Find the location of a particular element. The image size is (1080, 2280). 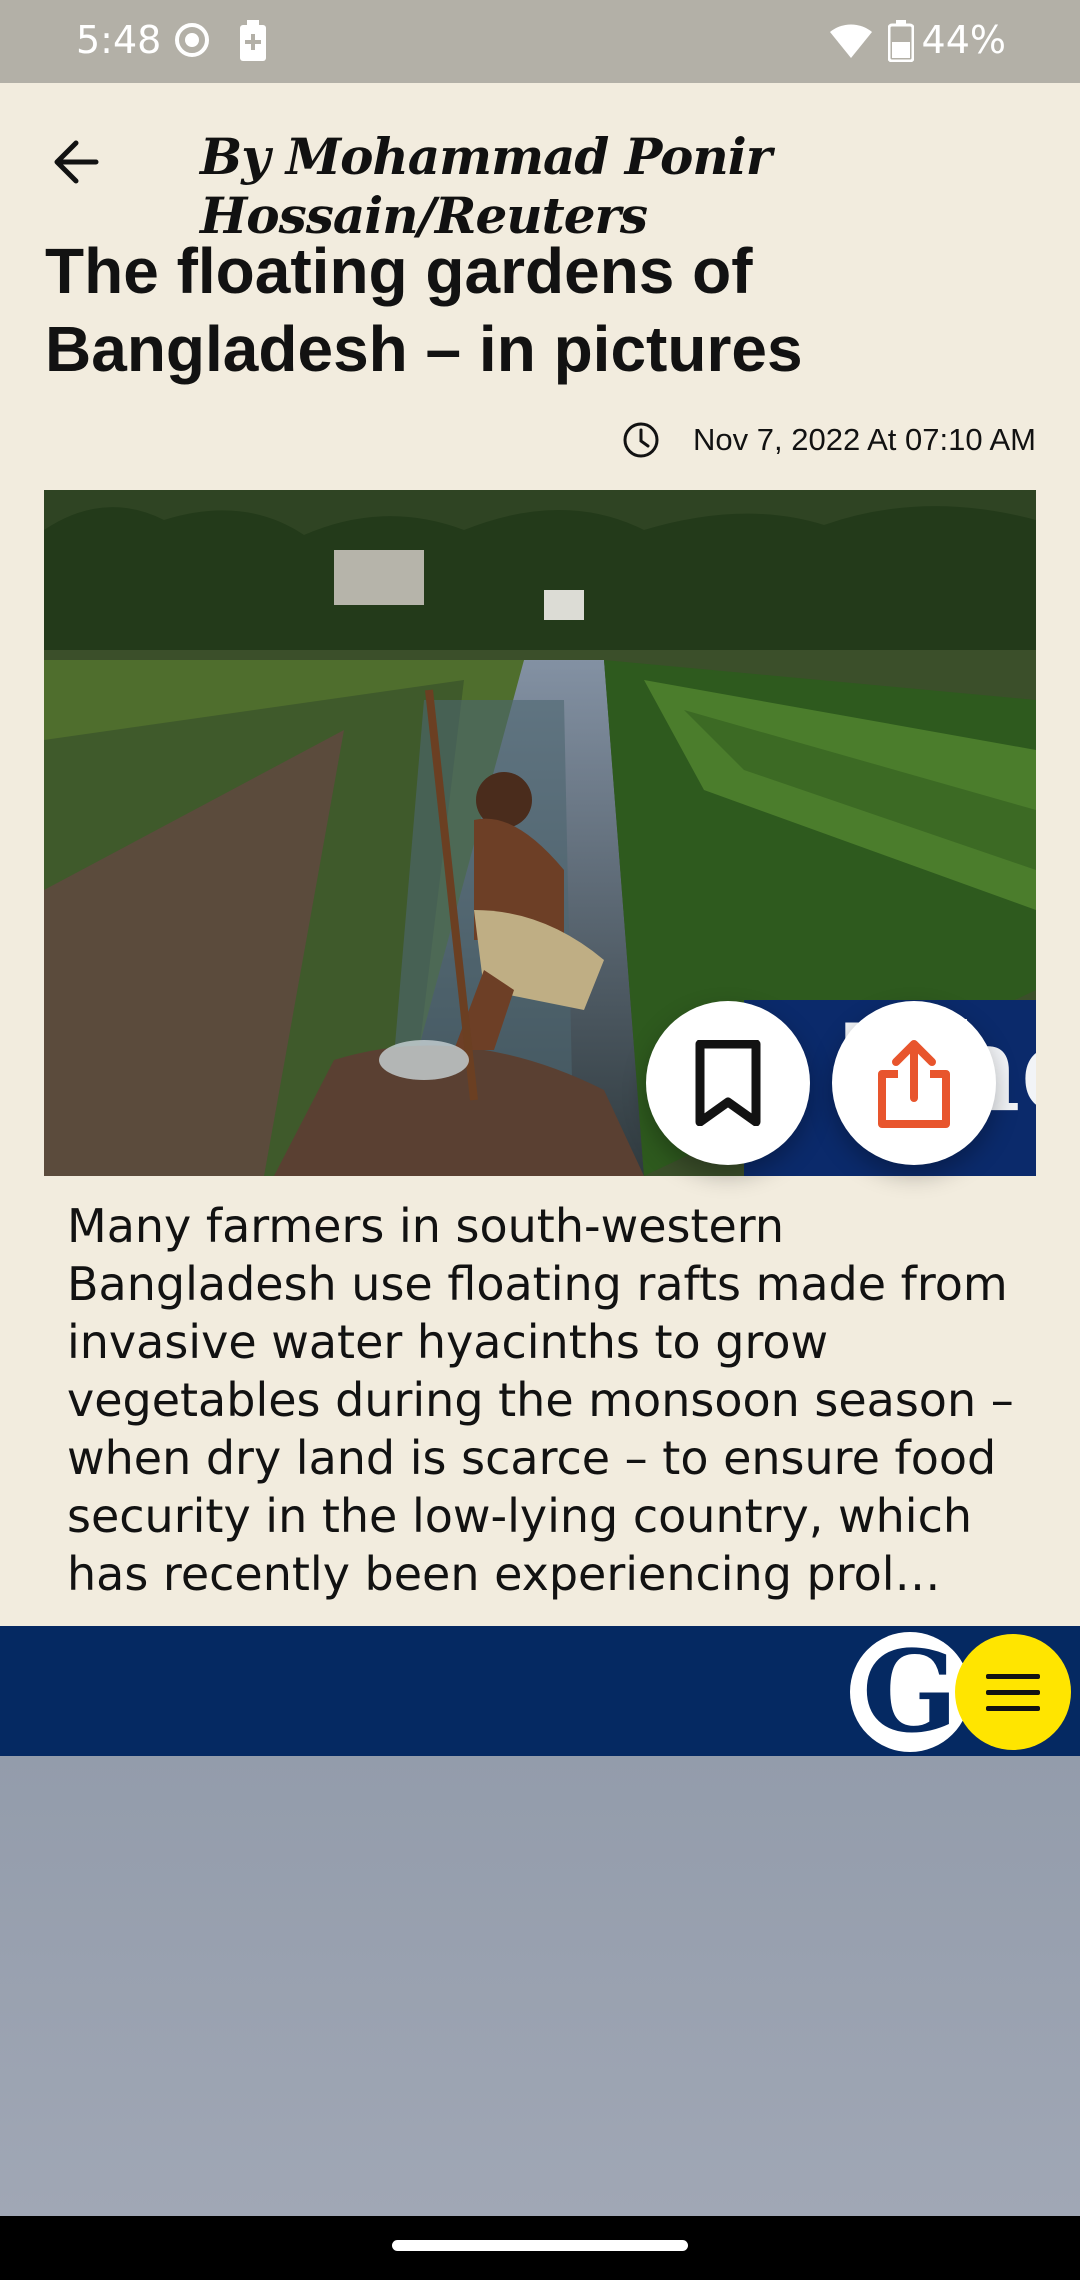

system-nav-bar is located at coordinates (540, 2248).